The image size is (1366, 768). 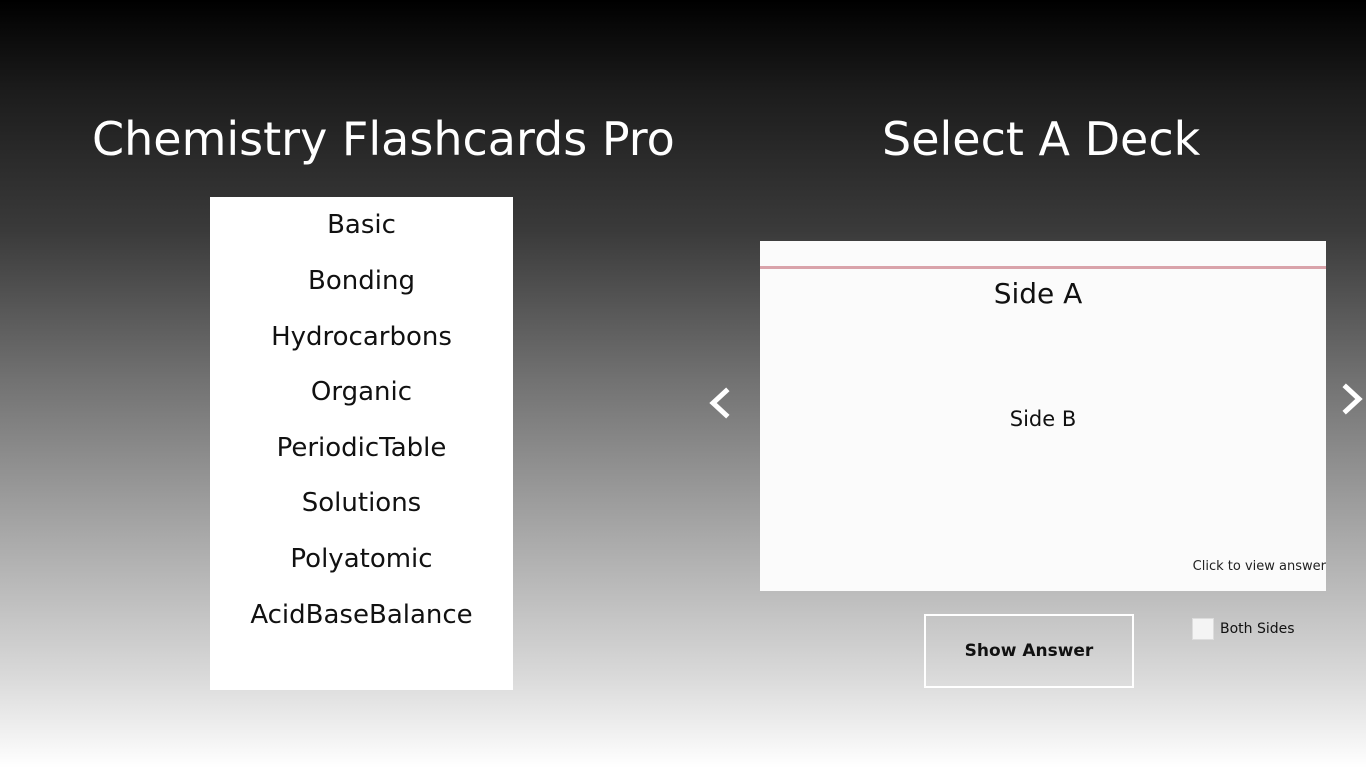 I want to click on deck-item-organic: Organic, so click(x=361, y=392).